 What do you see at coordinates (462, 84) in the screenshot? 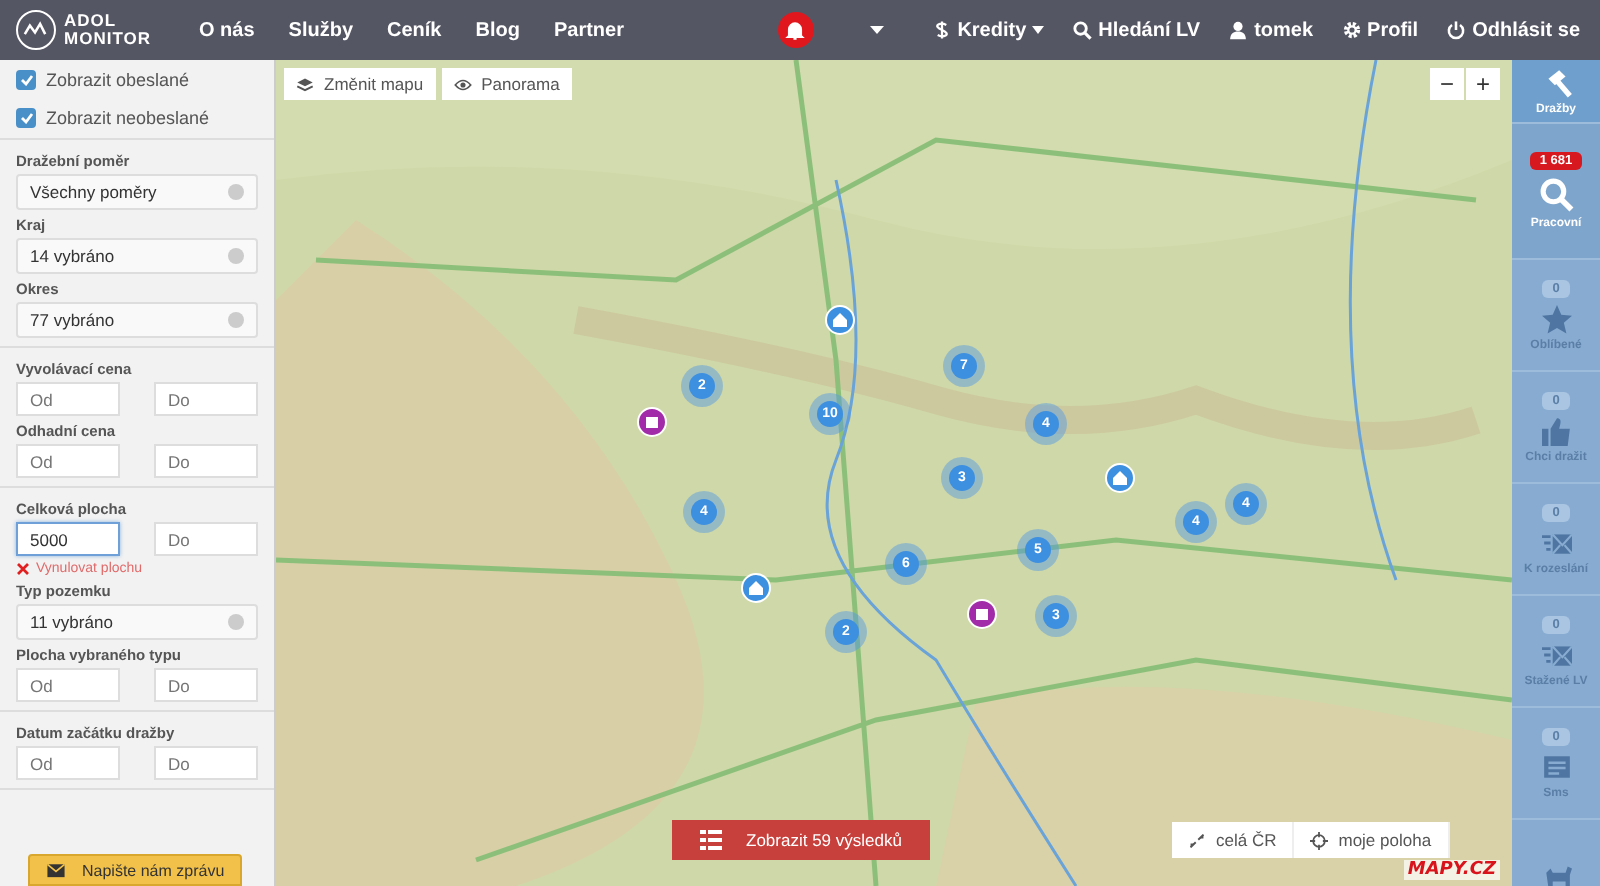
I see `eye-icon` at bounding box center [462, 84].